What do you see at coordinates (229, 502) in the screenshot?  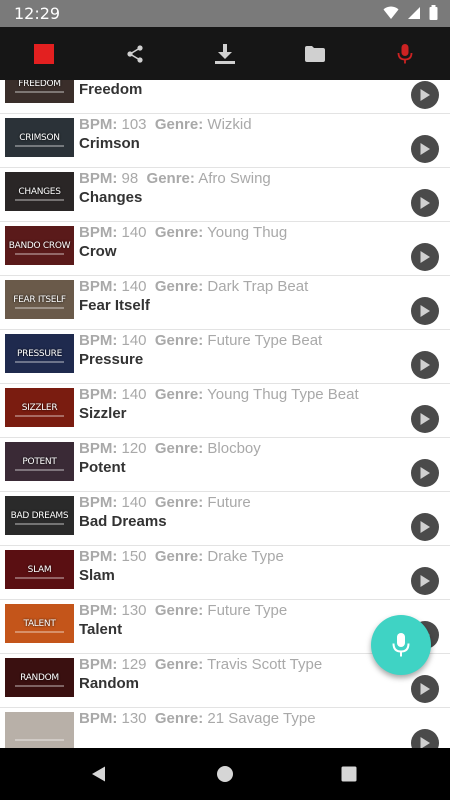 I see `genre-value: Future` at bounding box center [229, 502].